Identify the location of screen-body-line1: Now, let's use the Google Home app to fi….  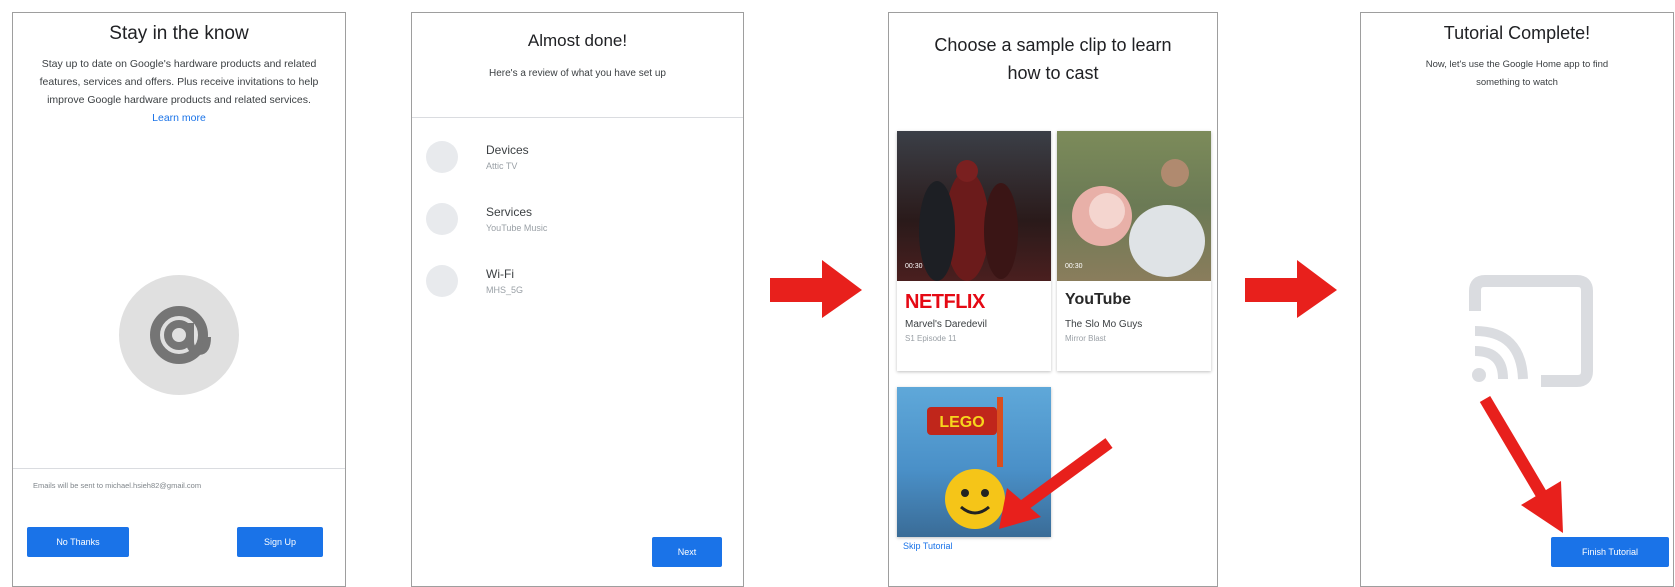
(1517, 64).